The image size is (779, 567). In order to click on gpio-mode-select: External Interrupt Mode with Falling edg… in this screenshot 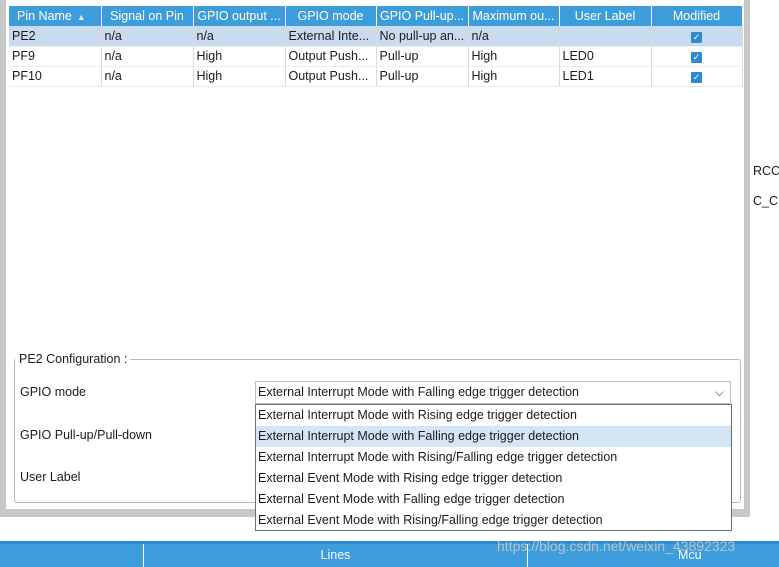, I will do `click(493, 392)`.